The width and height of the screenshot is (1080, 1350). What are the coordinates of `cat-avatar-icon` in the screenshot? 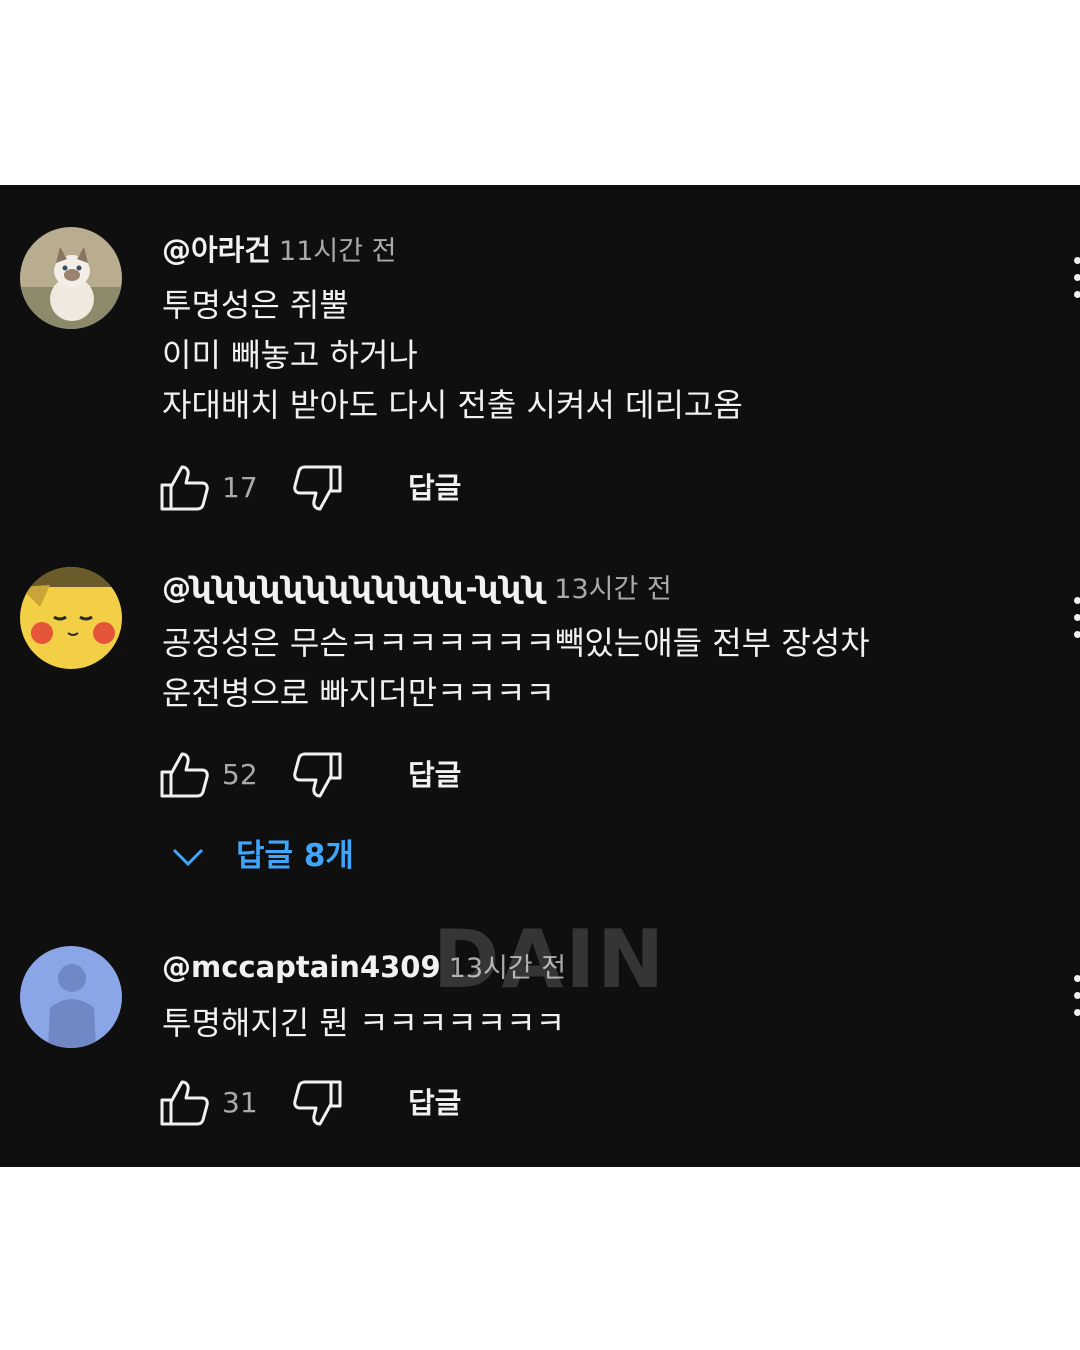 It's located at (71, 278).